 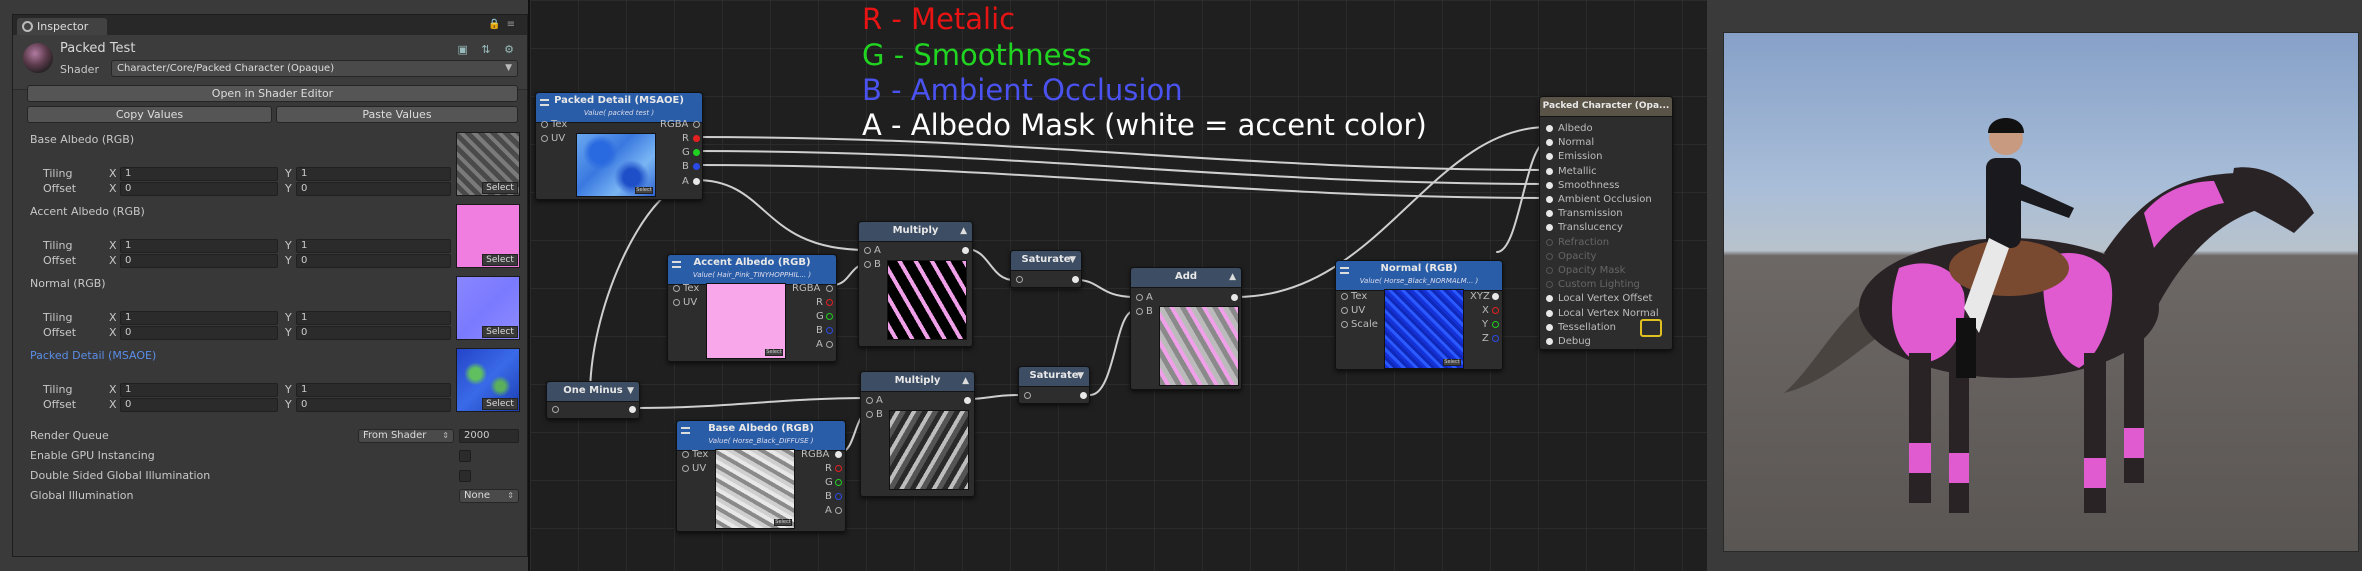 What do you see at coordinates (465, 476) in the screenshot?
I see `double-sided-gi-checkbox` at bounding box center [465, 476].